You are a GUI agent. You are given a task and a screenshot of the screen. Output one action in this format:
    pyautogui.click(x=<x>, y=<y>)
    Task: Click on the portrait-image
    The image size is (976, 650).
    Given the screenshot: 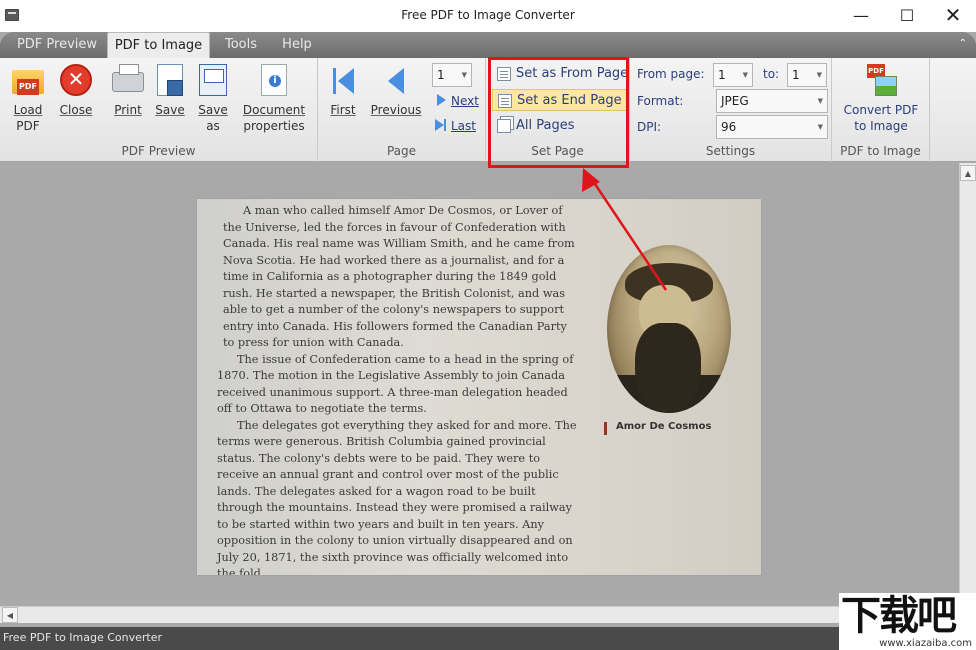 What is the action you would take?
    pyautogui.click(x=669, y=329)
    